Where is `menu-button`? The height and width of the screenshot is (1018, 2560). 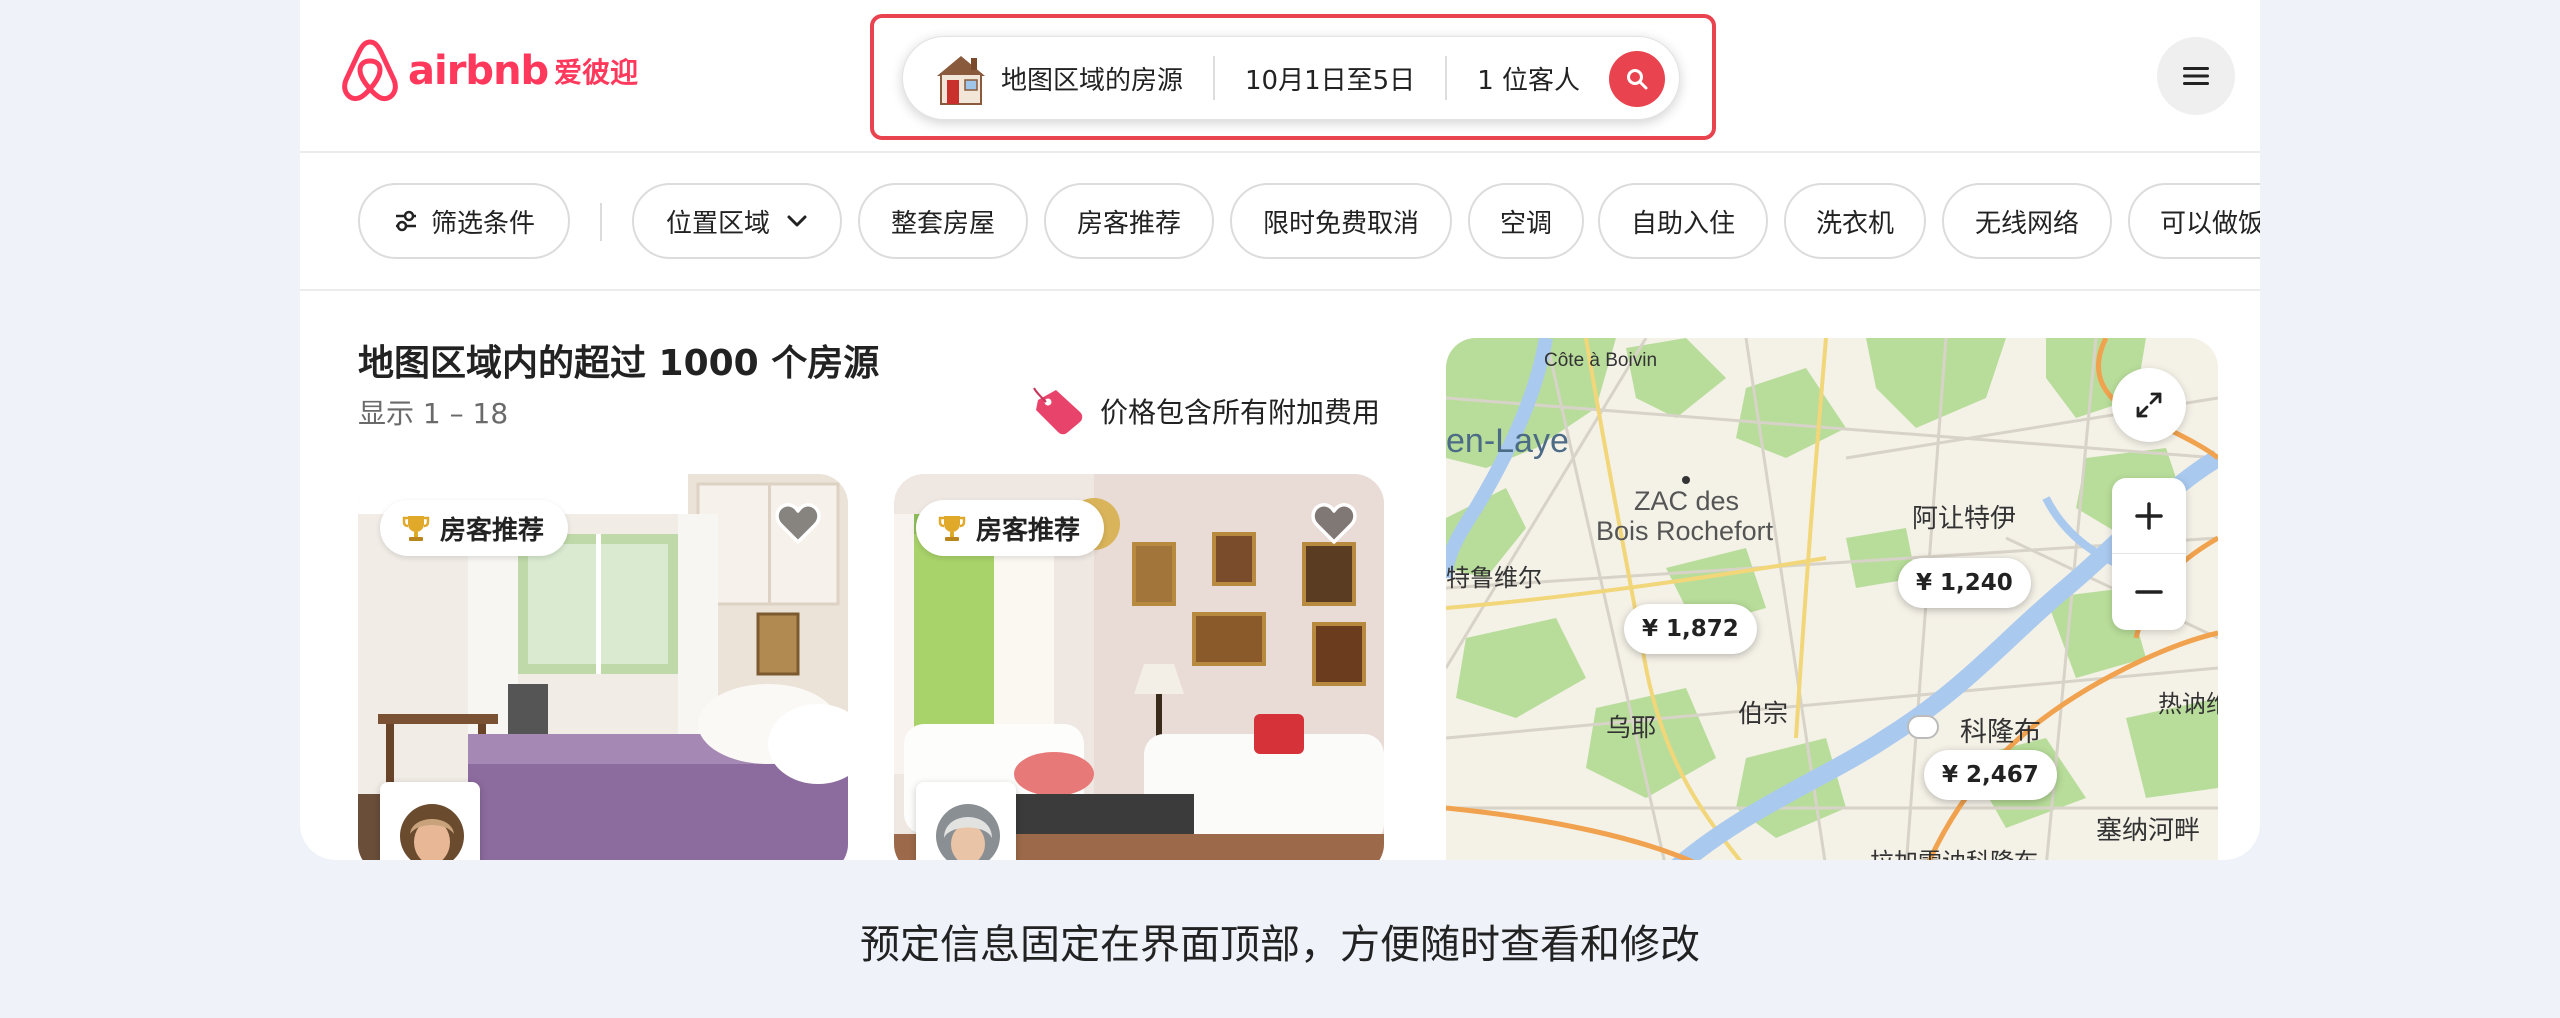
menu-button is located at coordinates (2196, 76).